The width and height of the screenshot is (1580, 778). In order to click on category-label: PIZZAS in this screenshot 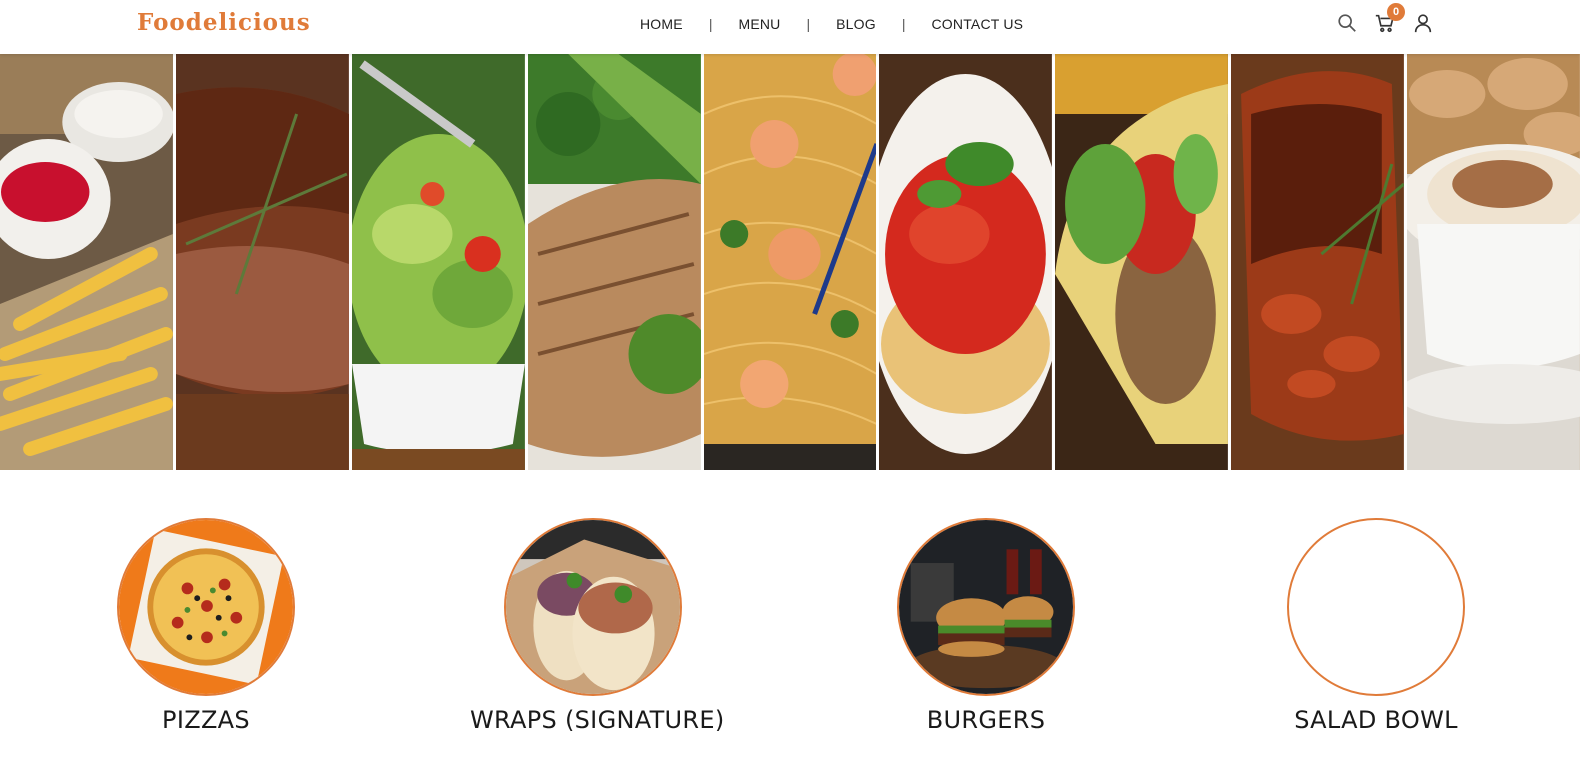, I will do `click(206, 720)`.